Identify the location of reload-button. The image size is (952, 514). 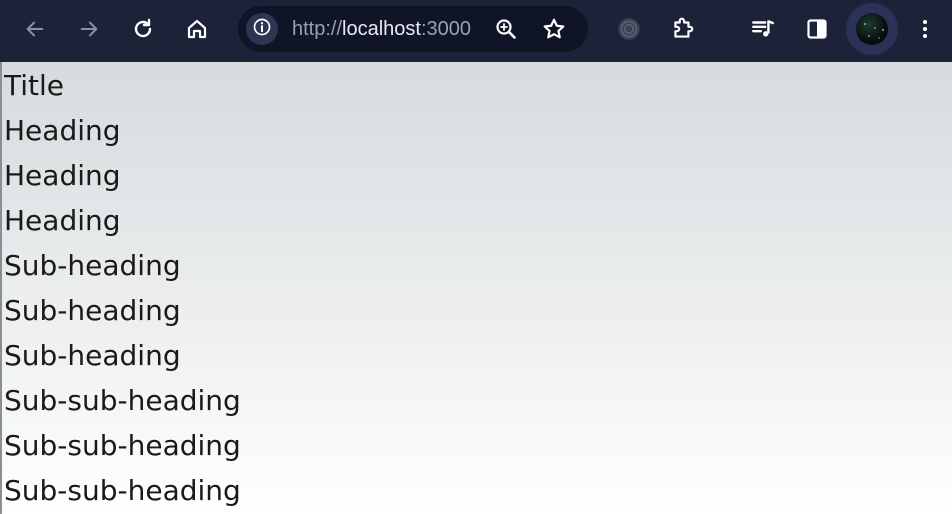
(143, 29).